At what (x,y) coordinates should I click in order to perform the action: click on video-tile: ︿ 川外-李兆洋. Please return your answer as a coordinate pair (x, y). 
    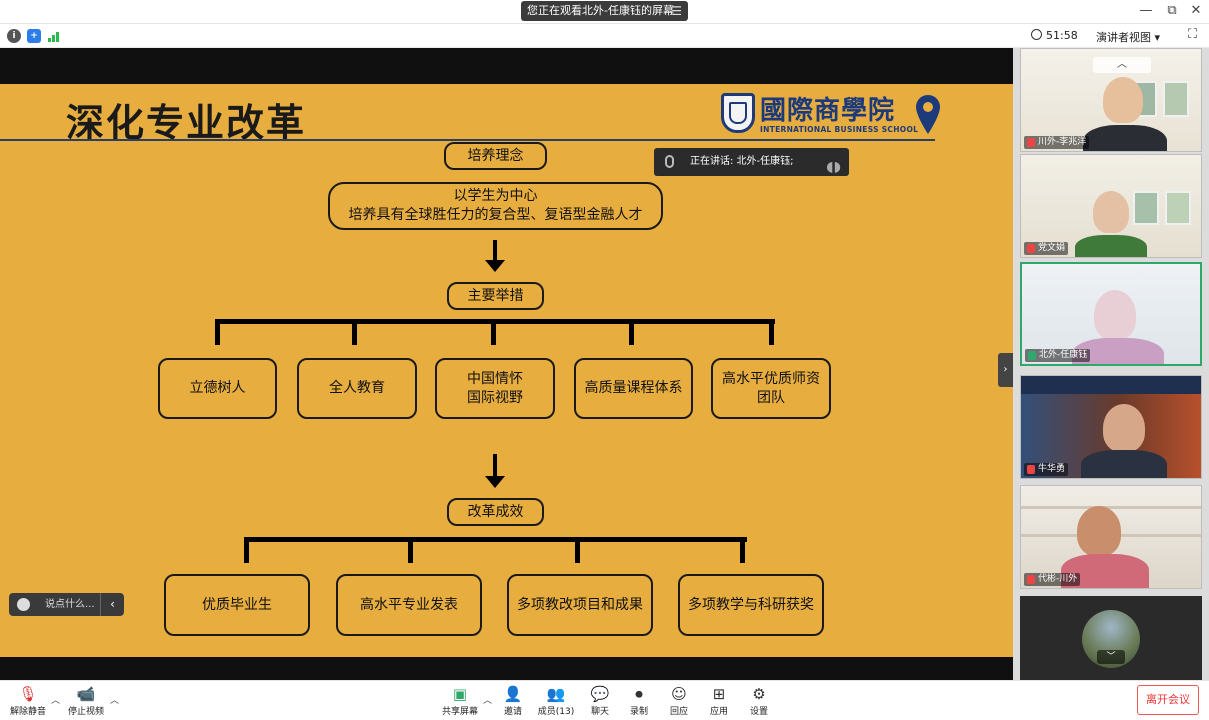
    Looking at the image, I should click on (1111, 100).